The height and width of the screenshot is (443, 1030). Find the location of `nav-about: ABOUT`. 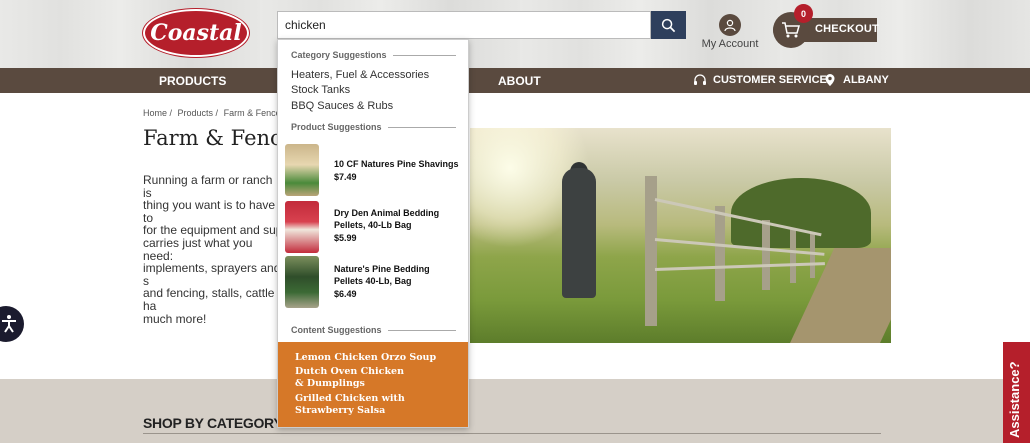

nav-about: ABOUT is located at coordinates (519, 81).